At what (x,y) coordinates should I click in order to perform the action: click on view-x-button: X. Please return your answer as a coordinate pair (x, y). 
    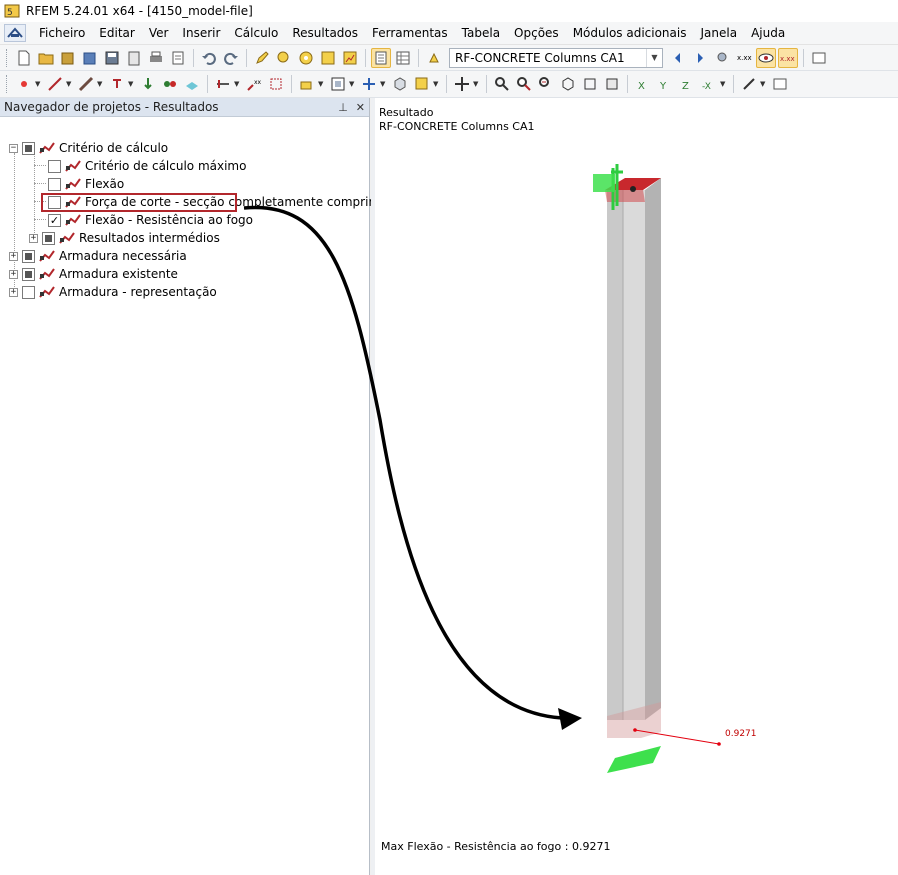
    Looking at the image, I should click on (643, 84).